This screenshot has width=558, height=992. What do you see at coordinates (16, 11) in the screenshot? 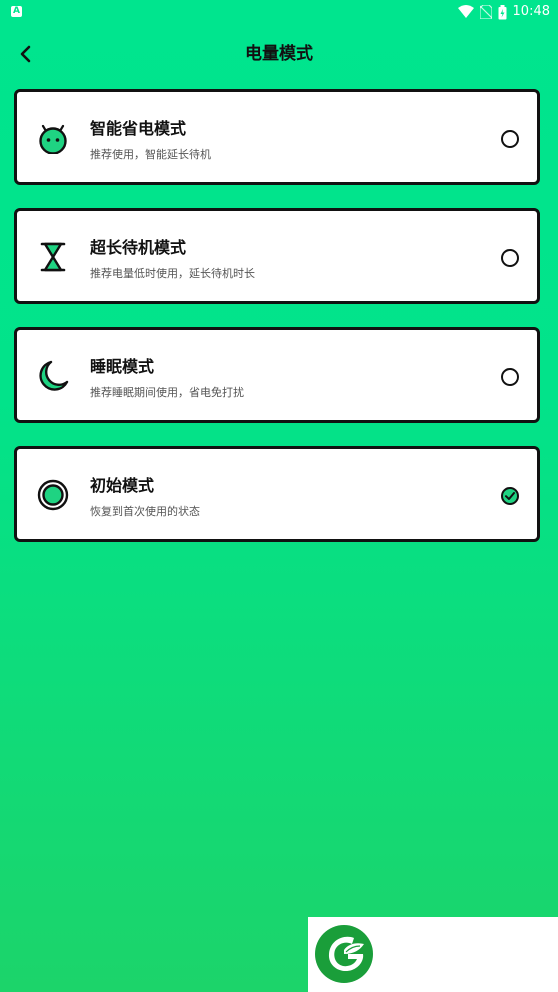
I see `notification-app-icon: A` at bounding box center [16, 11].